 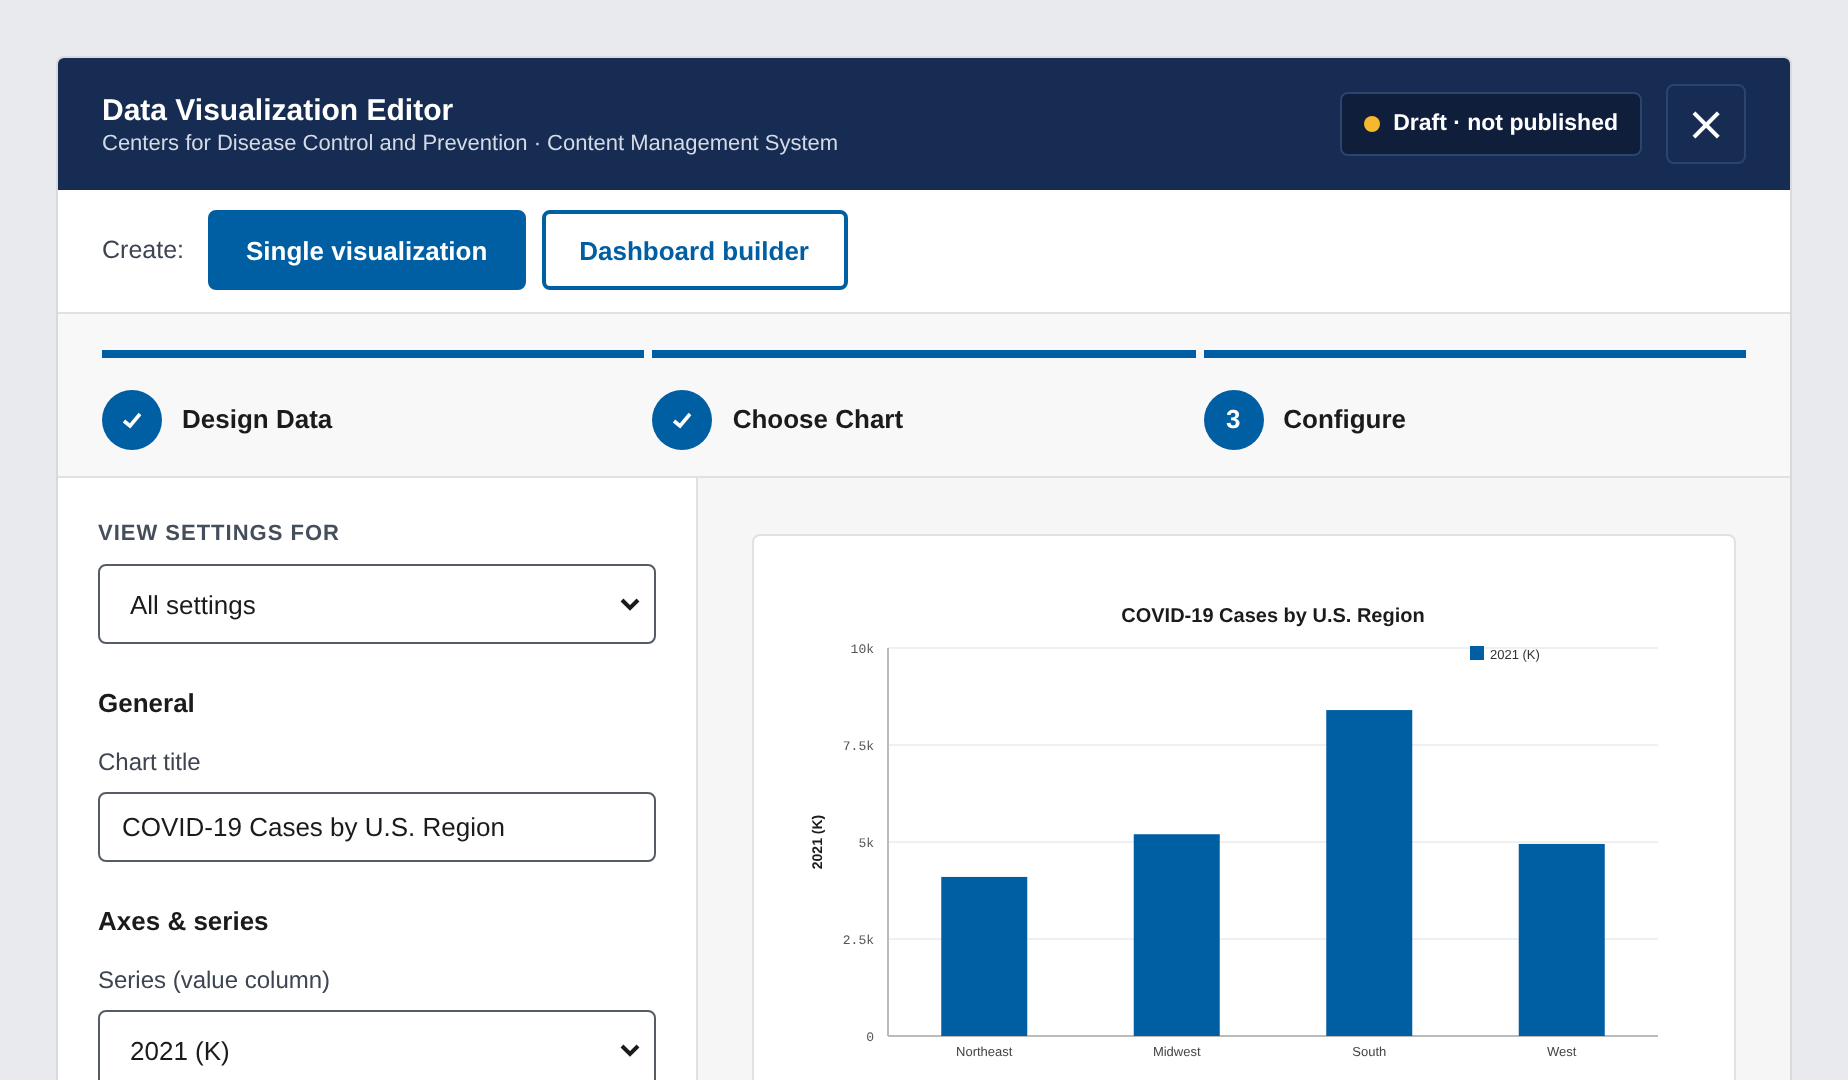 What do you see at coordinates (143, 250) in the screenshot?
I see `create-label: Create:` at bounding box center [143, 250].